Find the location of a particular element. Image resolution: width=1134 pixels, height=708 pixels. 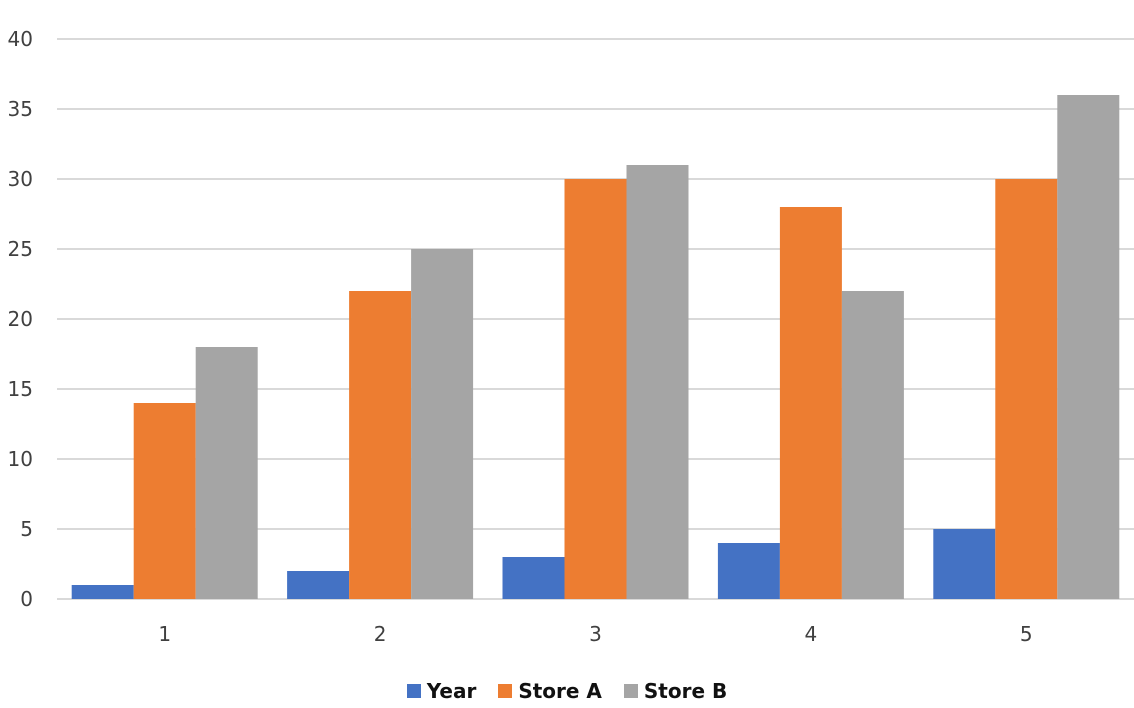

y-tick-label: 0 is located at coordinates (26, 599).